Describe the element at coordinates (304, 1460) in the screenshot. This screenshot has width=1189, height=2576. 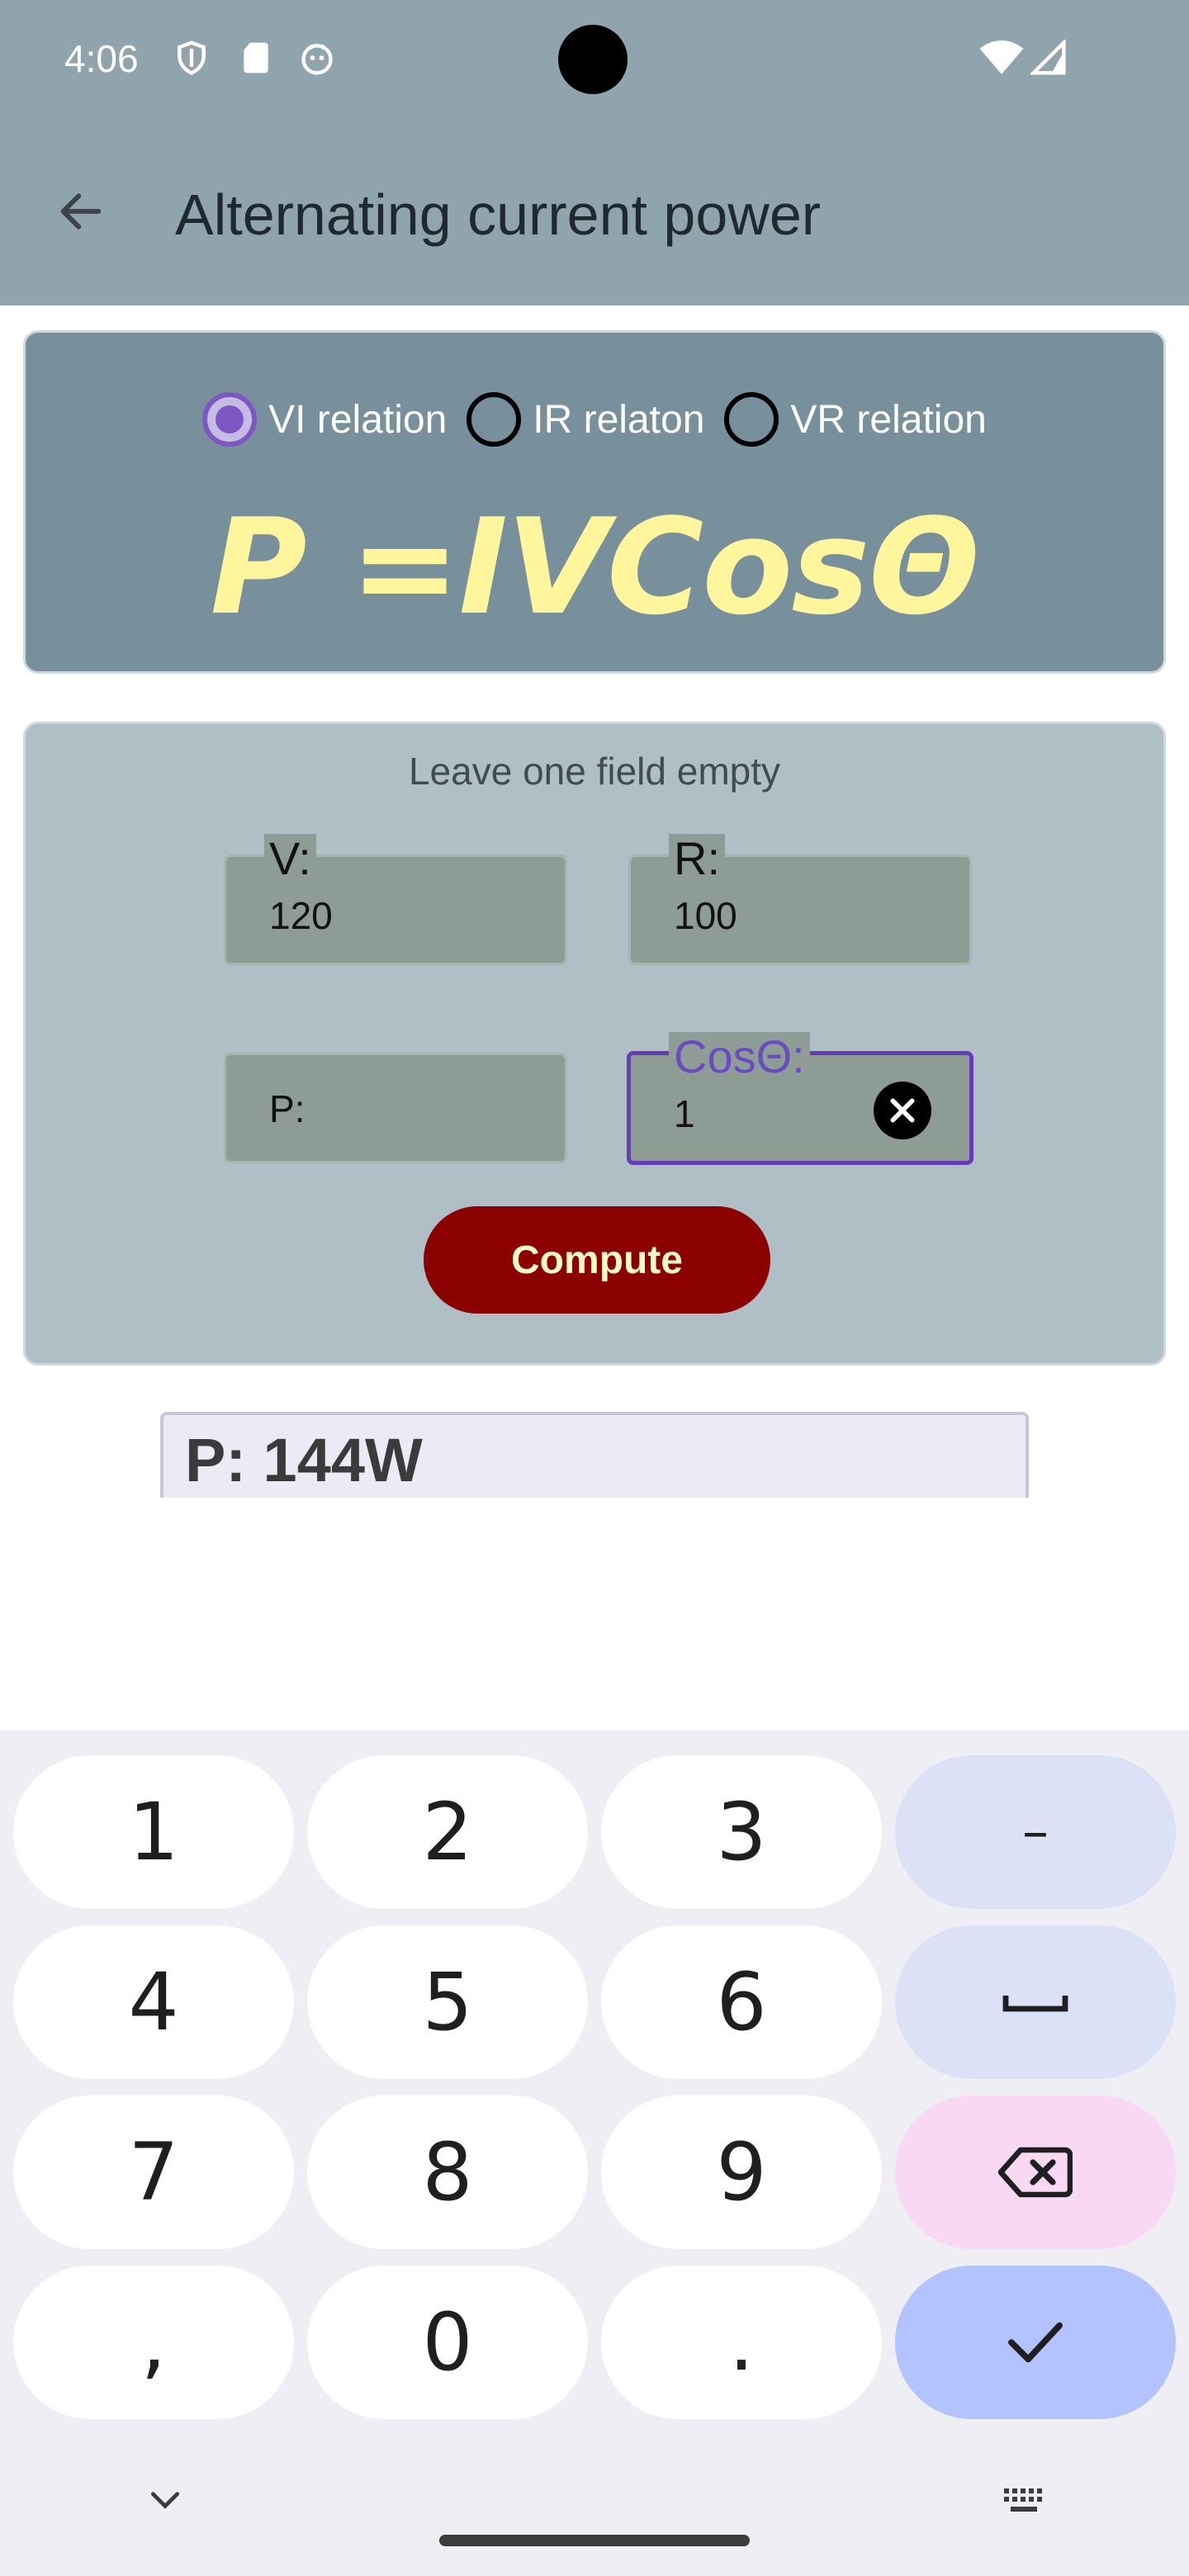
I see `result-text: P: 144W` at that location.